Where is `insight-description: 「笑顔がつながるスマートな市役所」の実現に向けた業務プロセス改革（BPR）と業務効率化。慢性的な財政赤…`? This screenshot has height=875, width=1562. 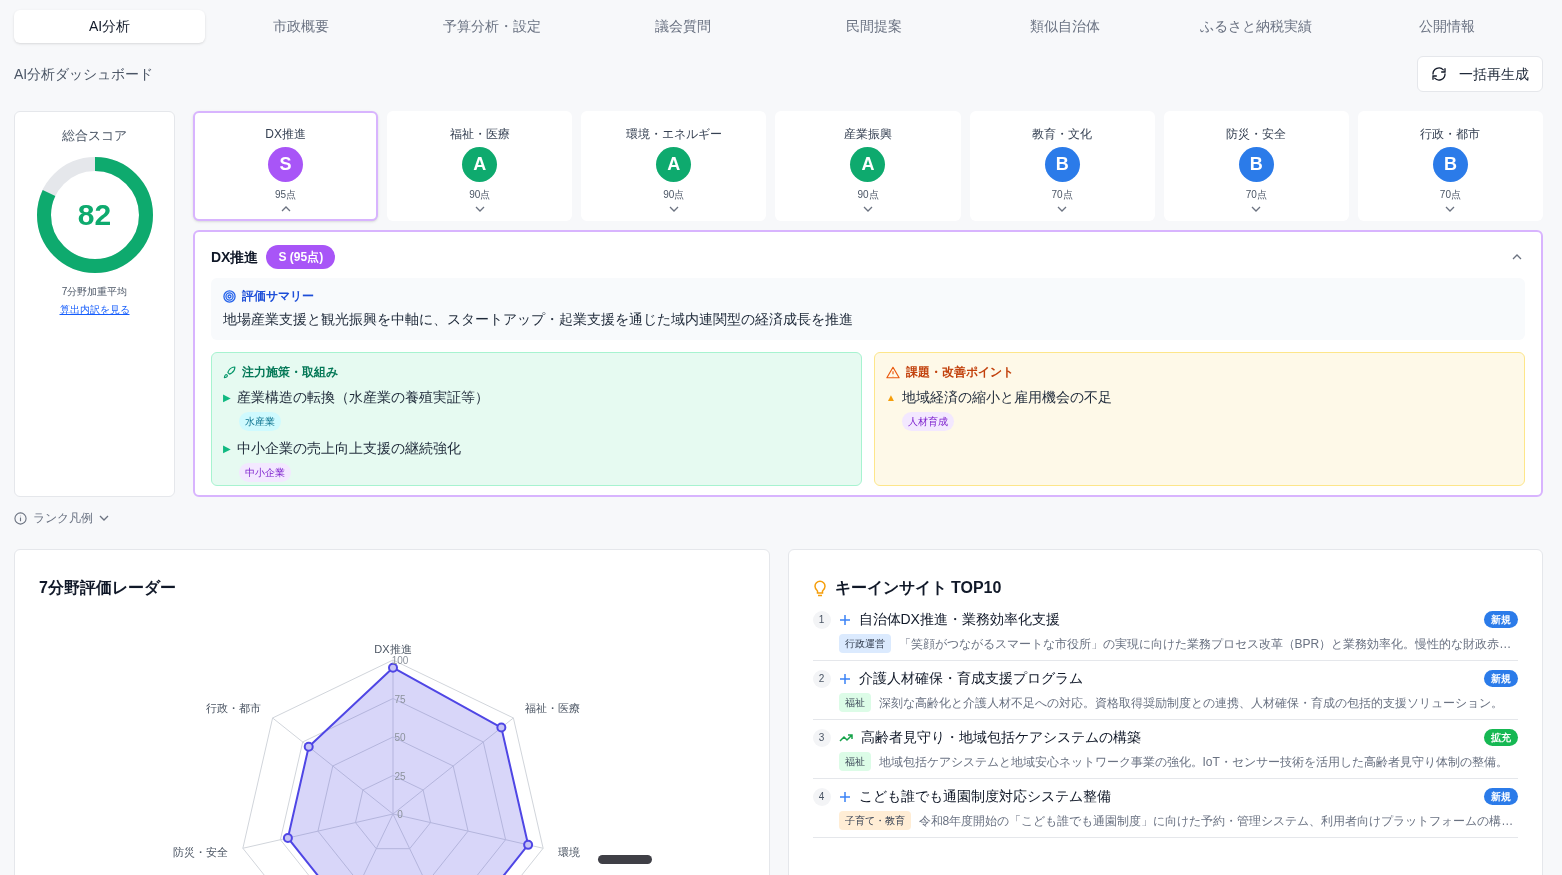 insight-description: 「笑顔がつながるスマートな市役所」の実現に向けた業務プロセス改革（BPR）と業務効率化。慢性的な財政赤… is located at coordinates (1205, 644).